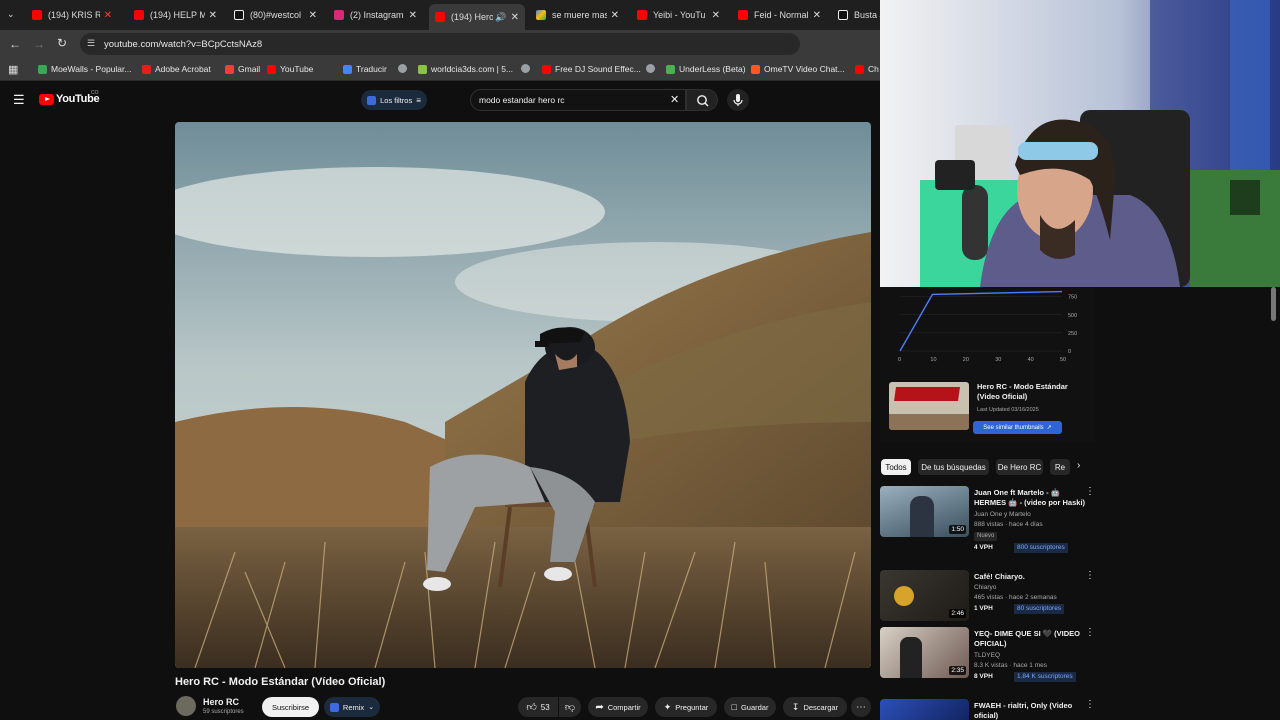 This screenshot has height=720, width=1280. What do you see at coordinates (986, 536) in the screenshot?
I see `new-badge: Nuevo` at bounding box center [986, 536].